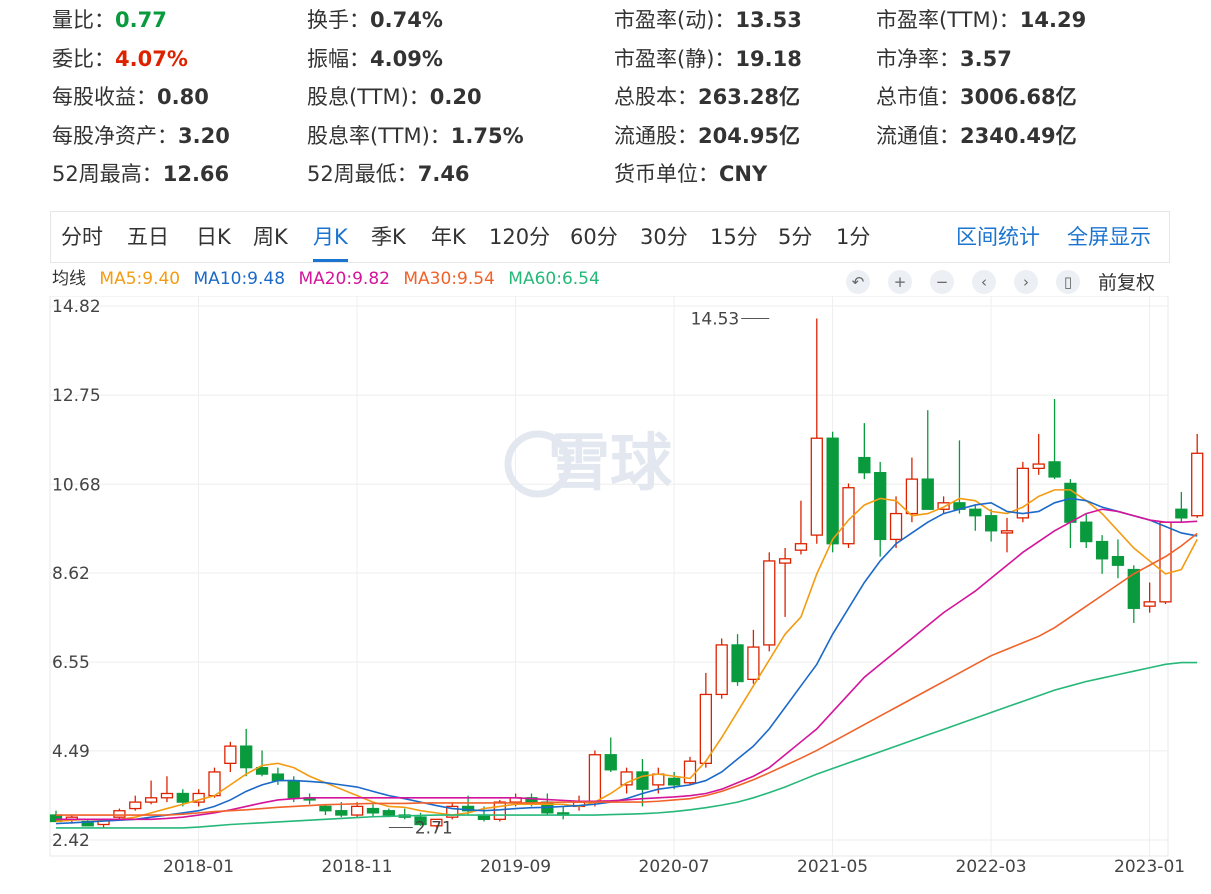 The height and width of the screenshot is (894, 1211). What do you see at coordinates (900, 282) in the screenshot?
I see `zoom-in-icon: +` at bounding box center [900, 282].